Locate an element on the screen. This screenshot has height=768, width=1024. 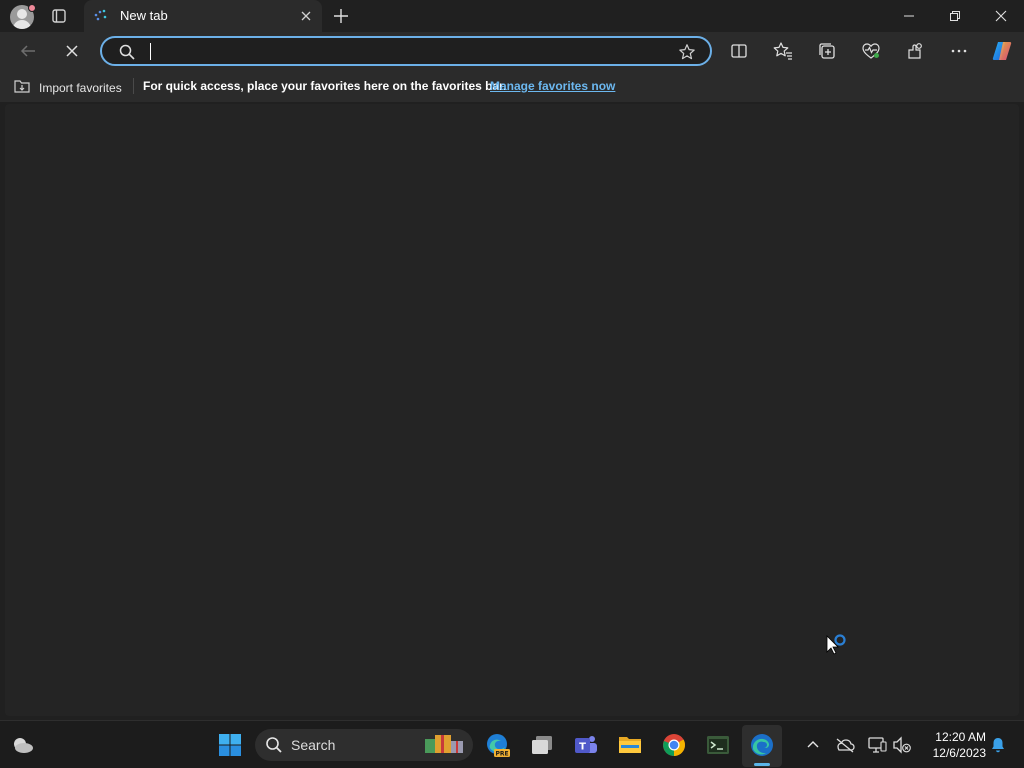
taskbar-search-label: Search is located at coordinates (313, 745).